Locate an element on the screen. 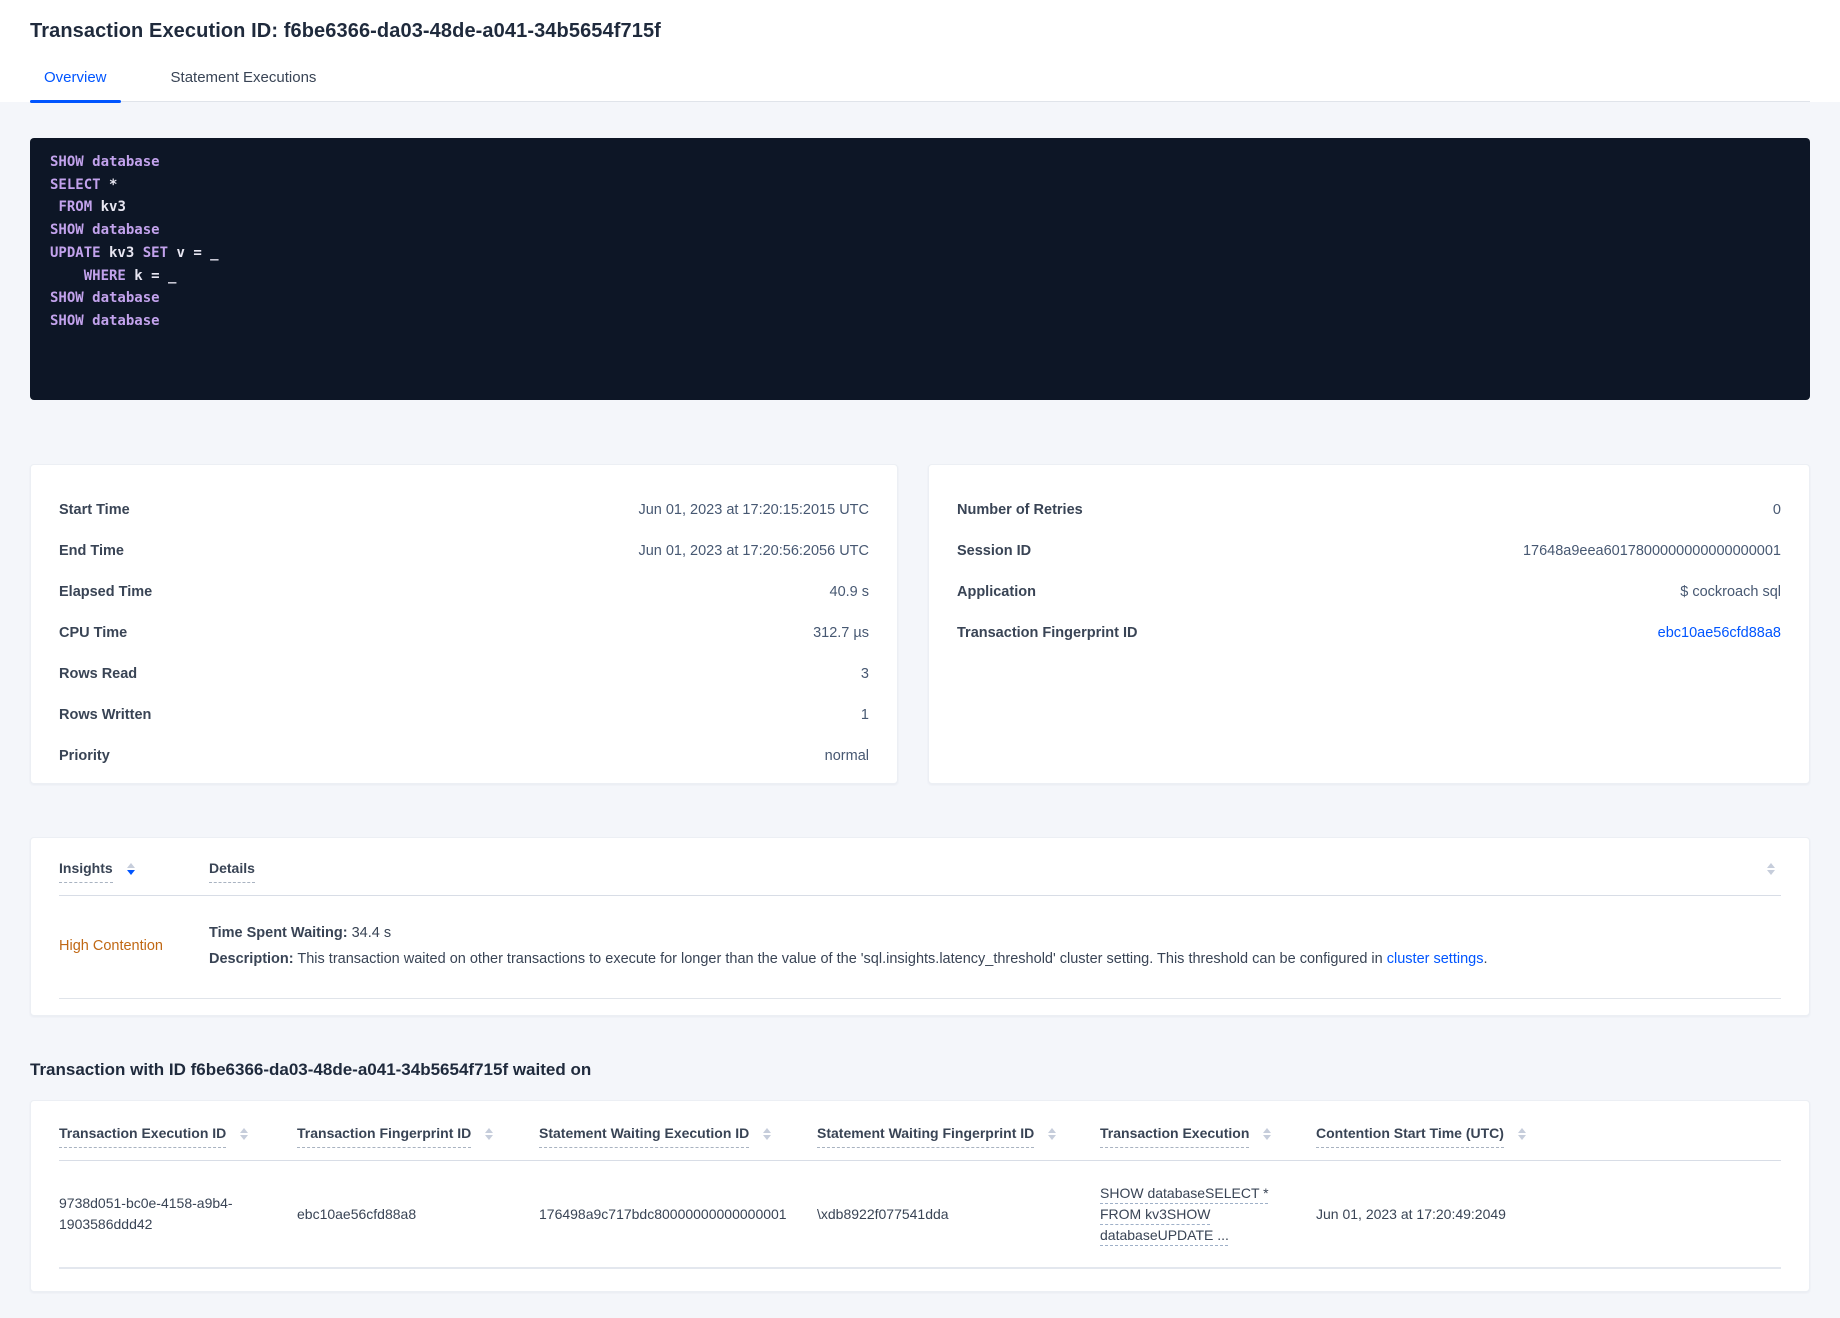 This screenshot has width=1840, height=1318. summary-value: 0 is located at coordinates (1776, 509).